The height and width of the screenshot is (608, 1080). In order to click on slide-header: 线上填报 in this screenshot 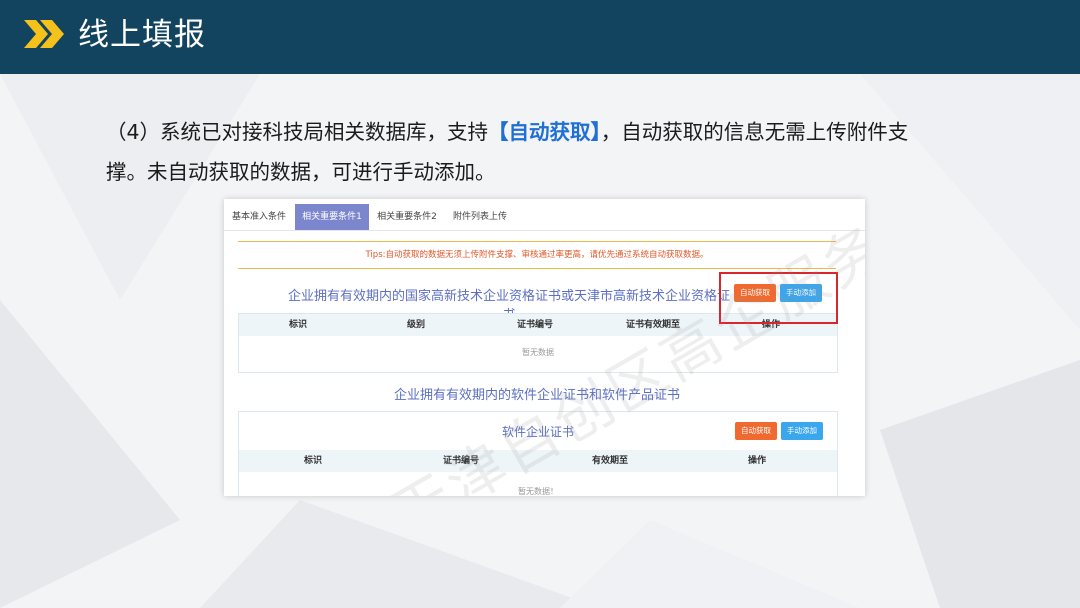, I will do `click(540, 37)`.